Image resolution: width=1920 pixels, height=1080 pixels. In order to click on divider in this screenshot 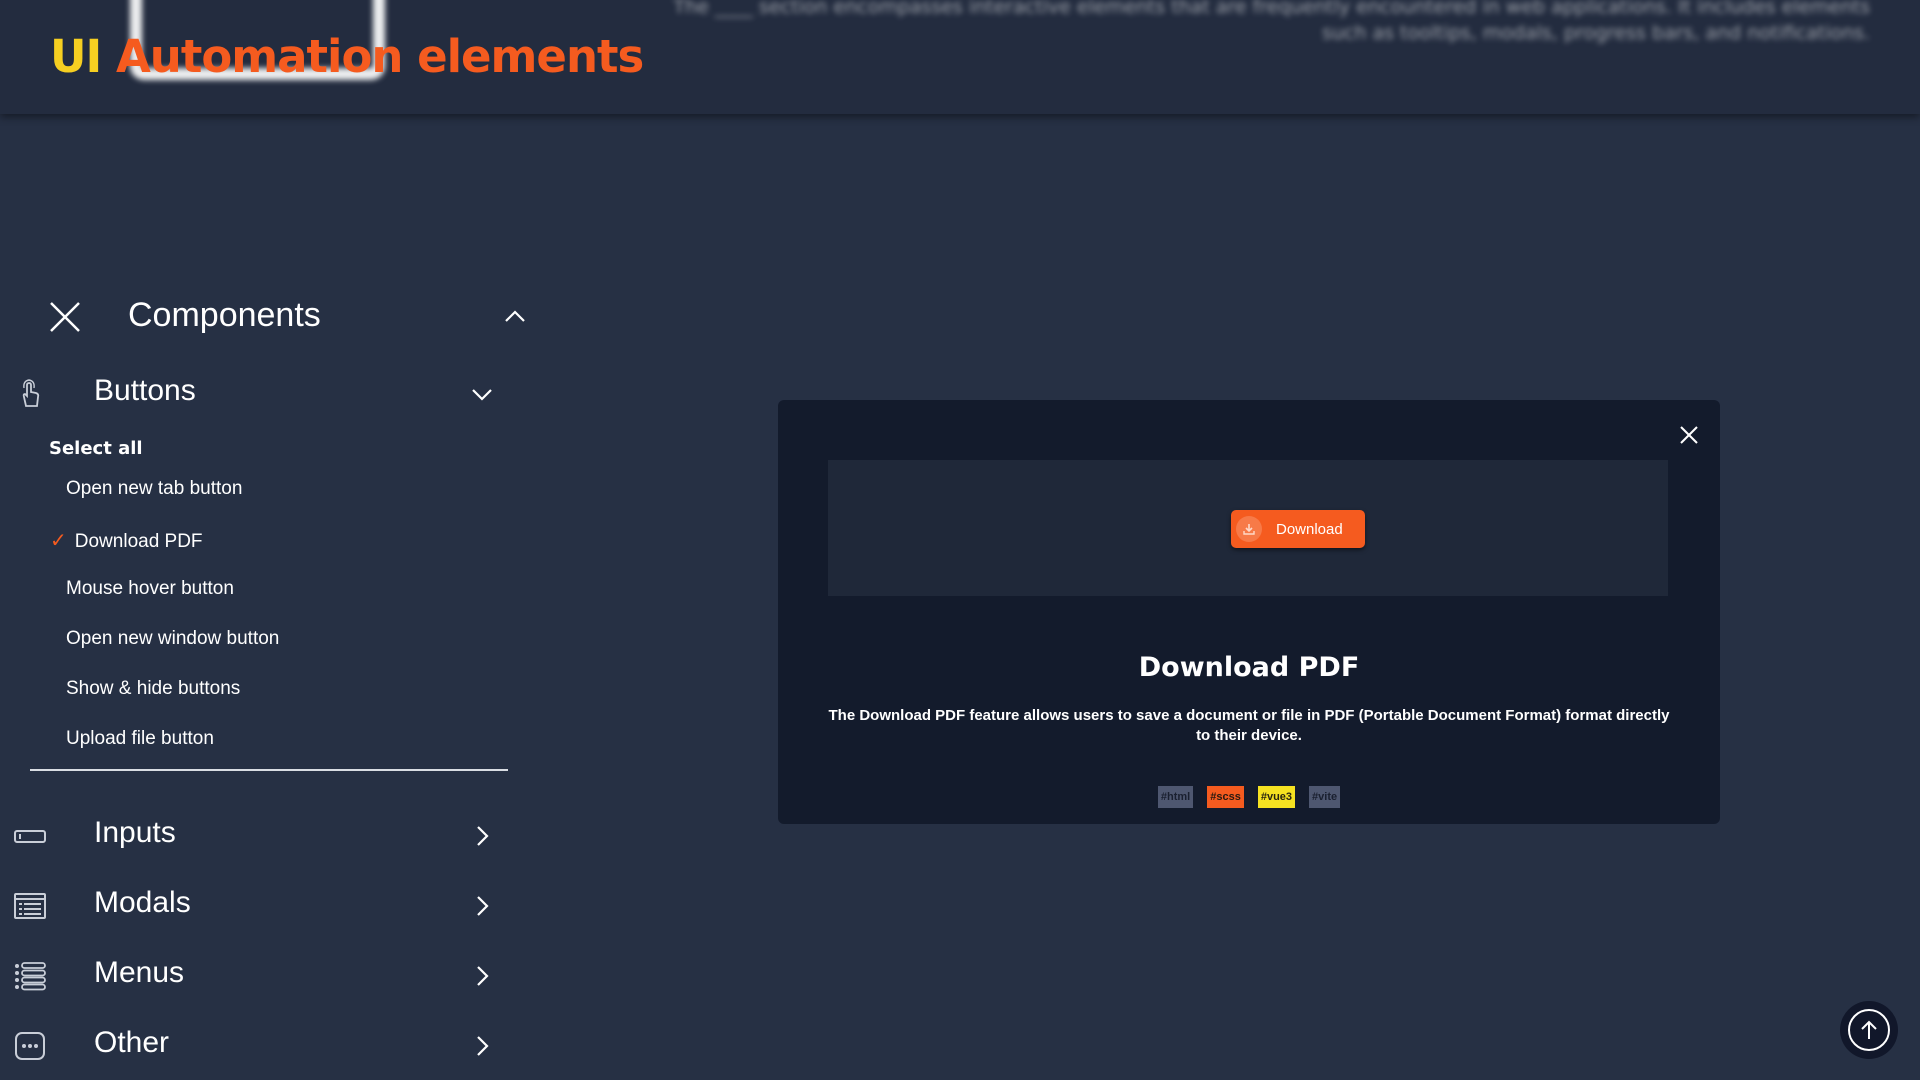, I will do `click(269, 770)`.